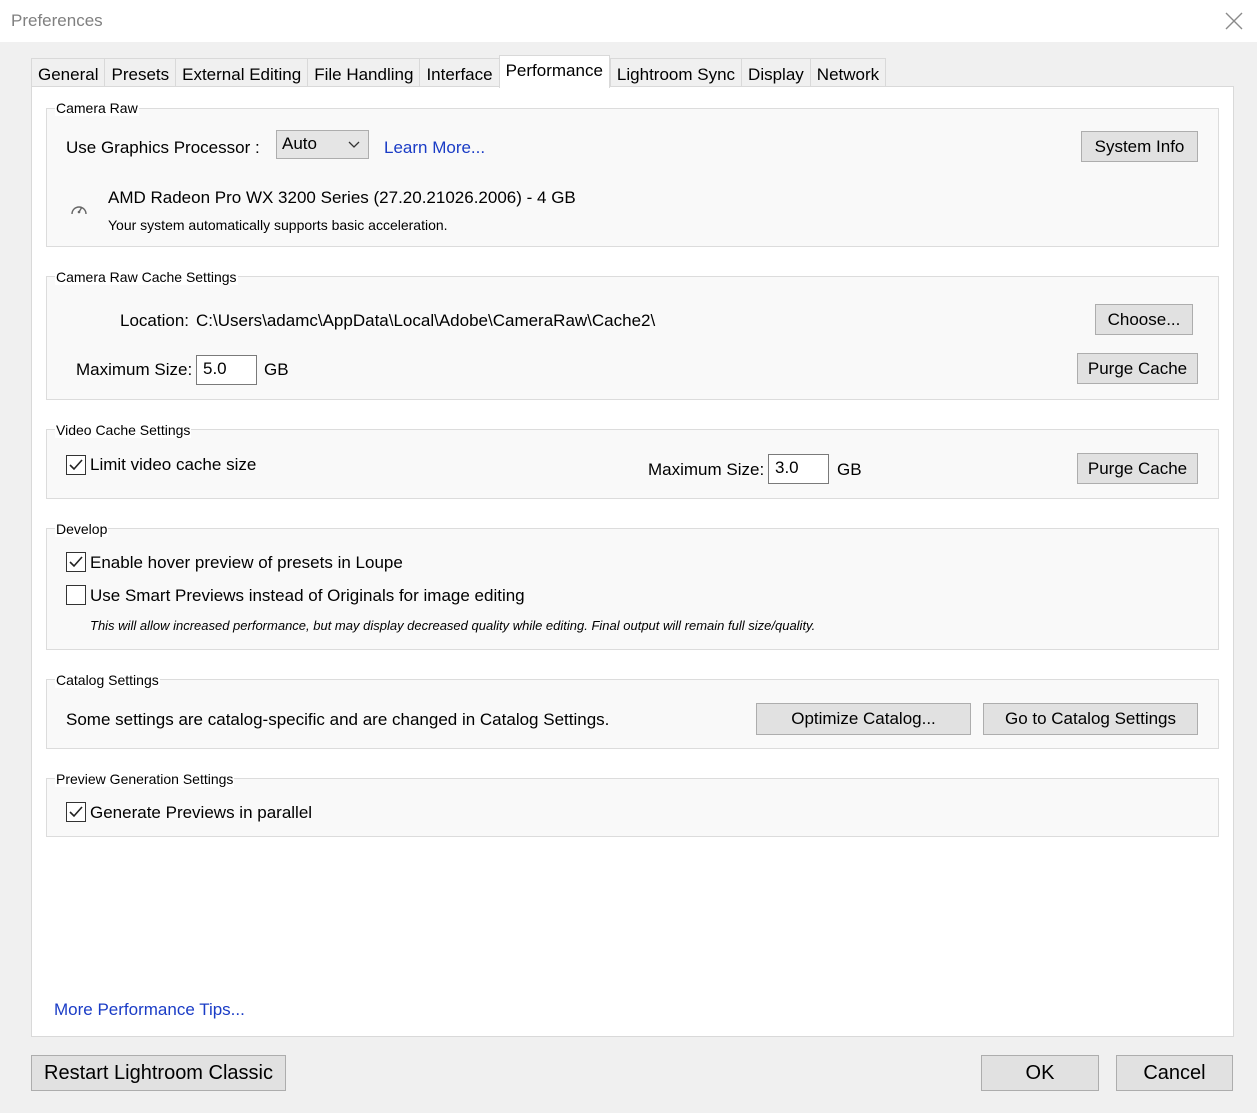  What do you see at coordinates (1040, 1073) in the screenshot?
I see `ok-button: OK` at bounding box center [1040, 1073].